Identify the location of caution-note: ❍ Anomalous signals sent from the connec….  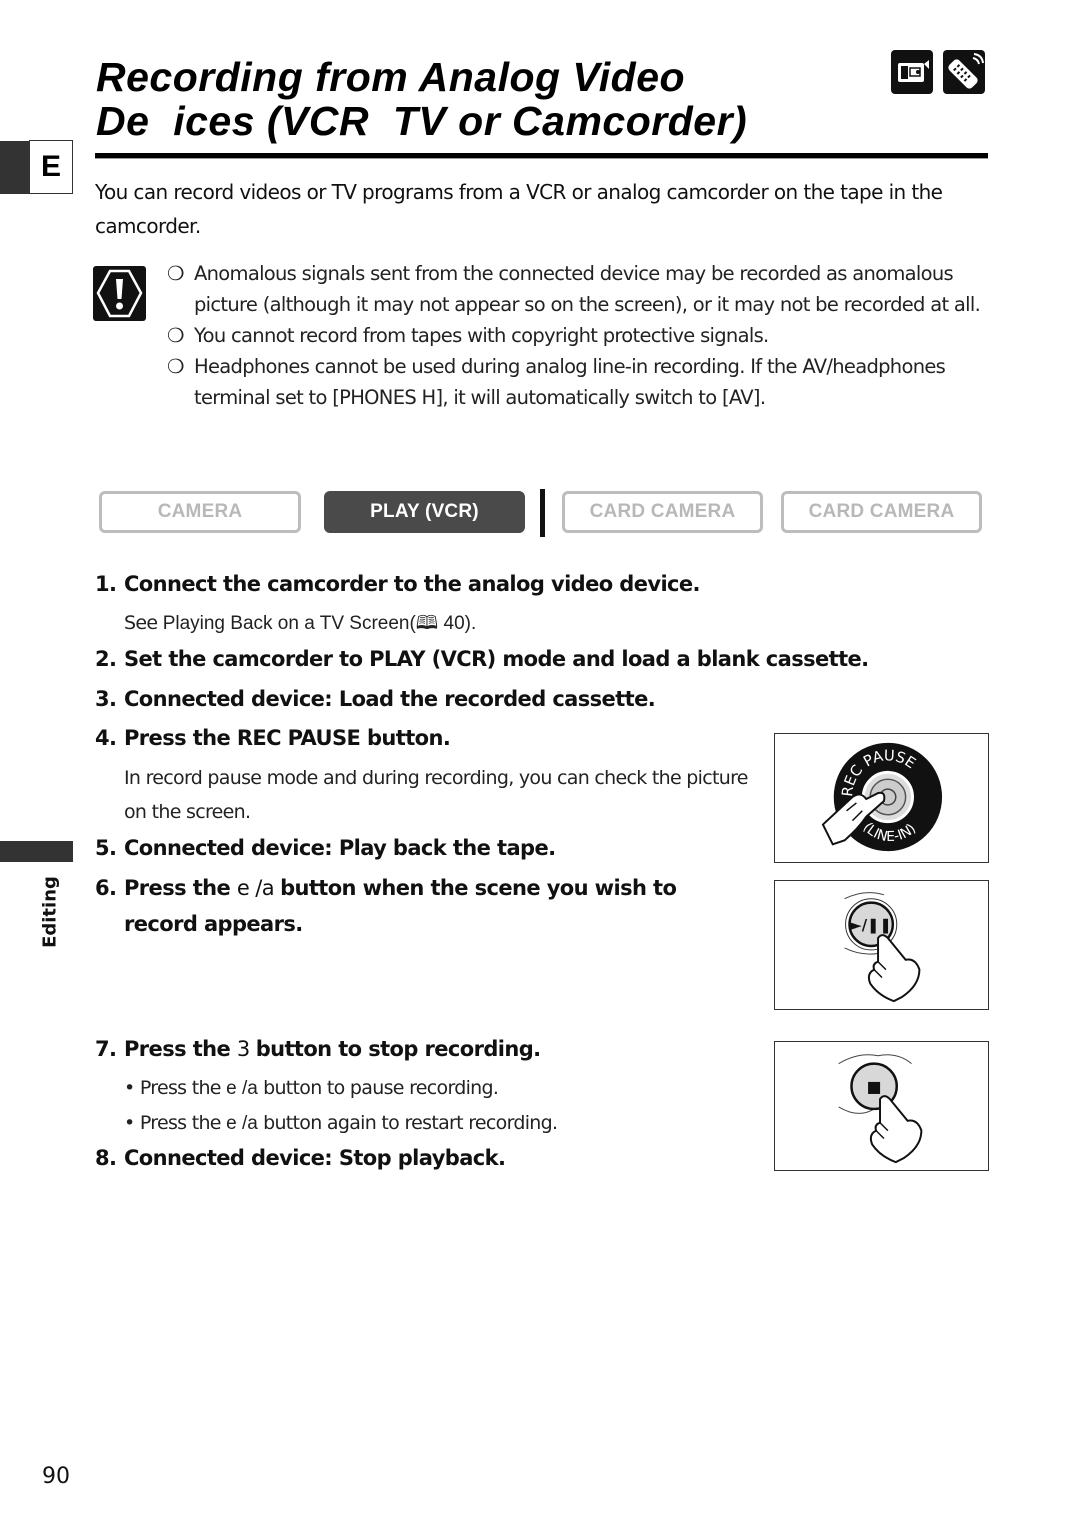
(582, 289).